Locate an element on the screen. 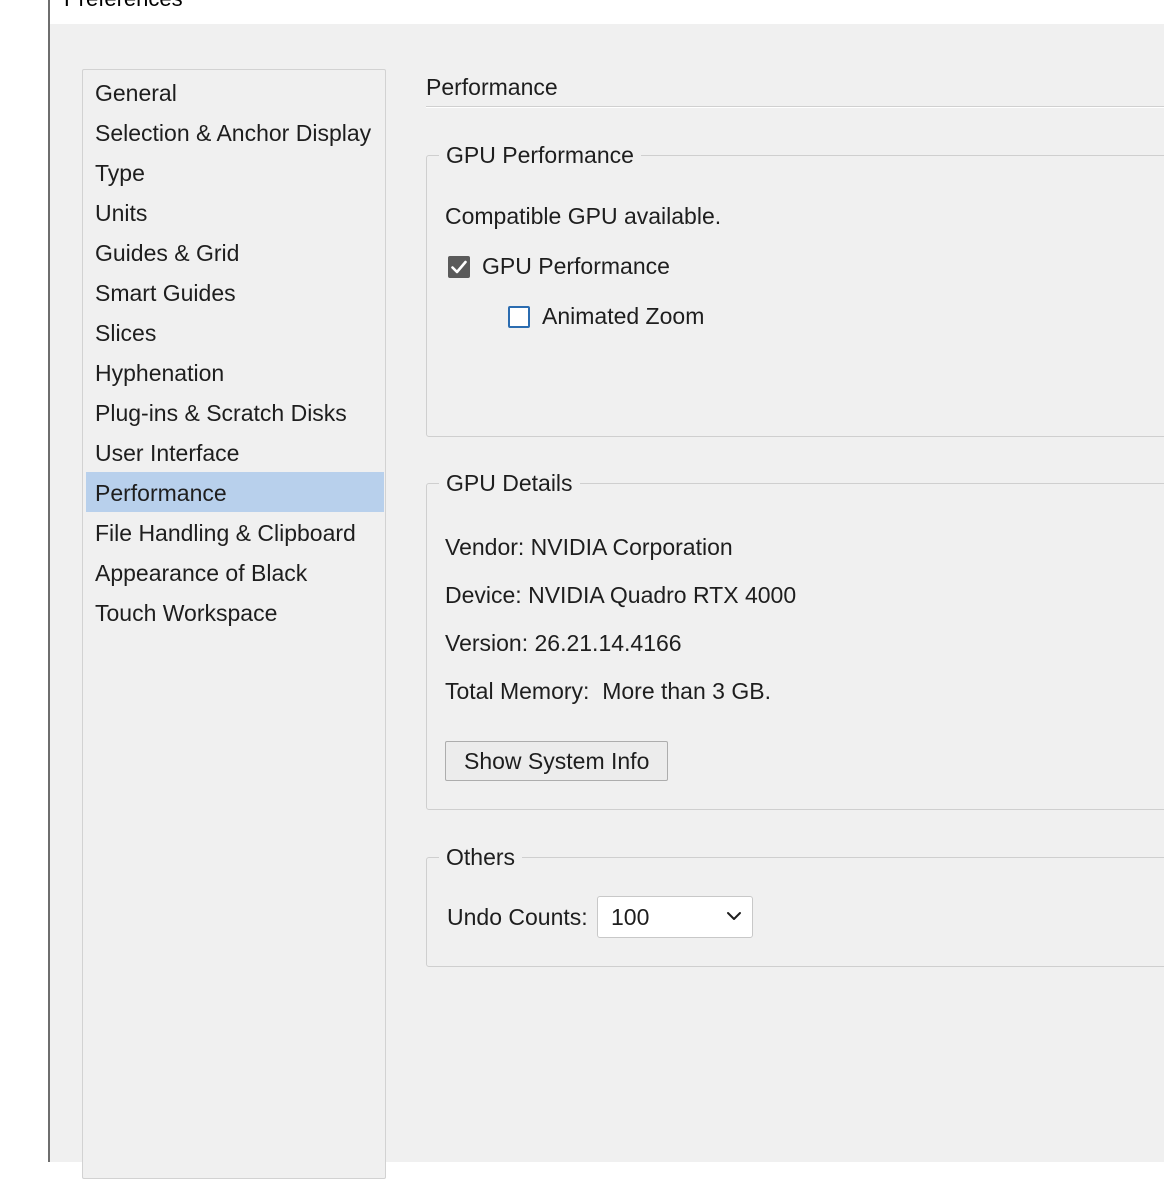 The width and height of the screenshot is (1164, 1179). others-legend: Others is located at coordinates (481, 857).